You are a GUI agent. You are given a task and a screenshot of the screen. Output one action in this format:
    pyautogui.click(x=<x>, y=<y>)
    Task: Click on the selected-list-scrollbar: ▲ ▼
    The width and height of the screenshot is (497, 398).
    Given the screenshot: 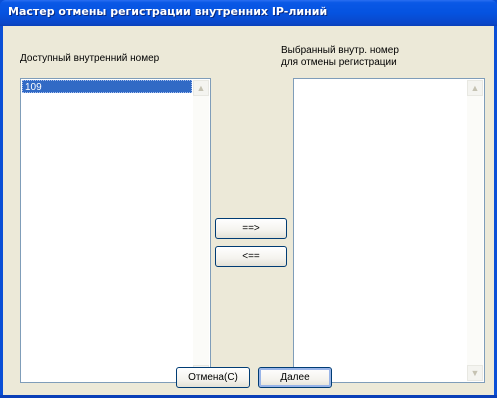 What is the action you would take?
    pyautogui.click(x=475, y=230)
    